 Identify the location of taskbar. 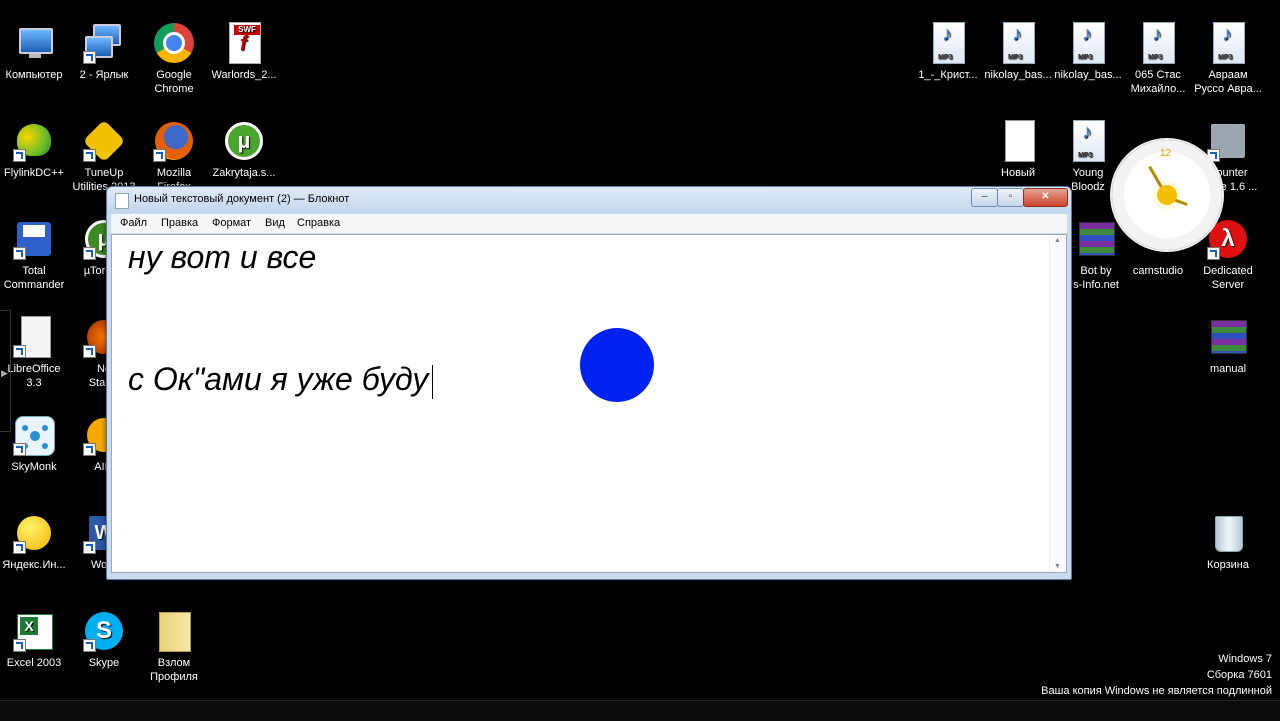
(640, 710).